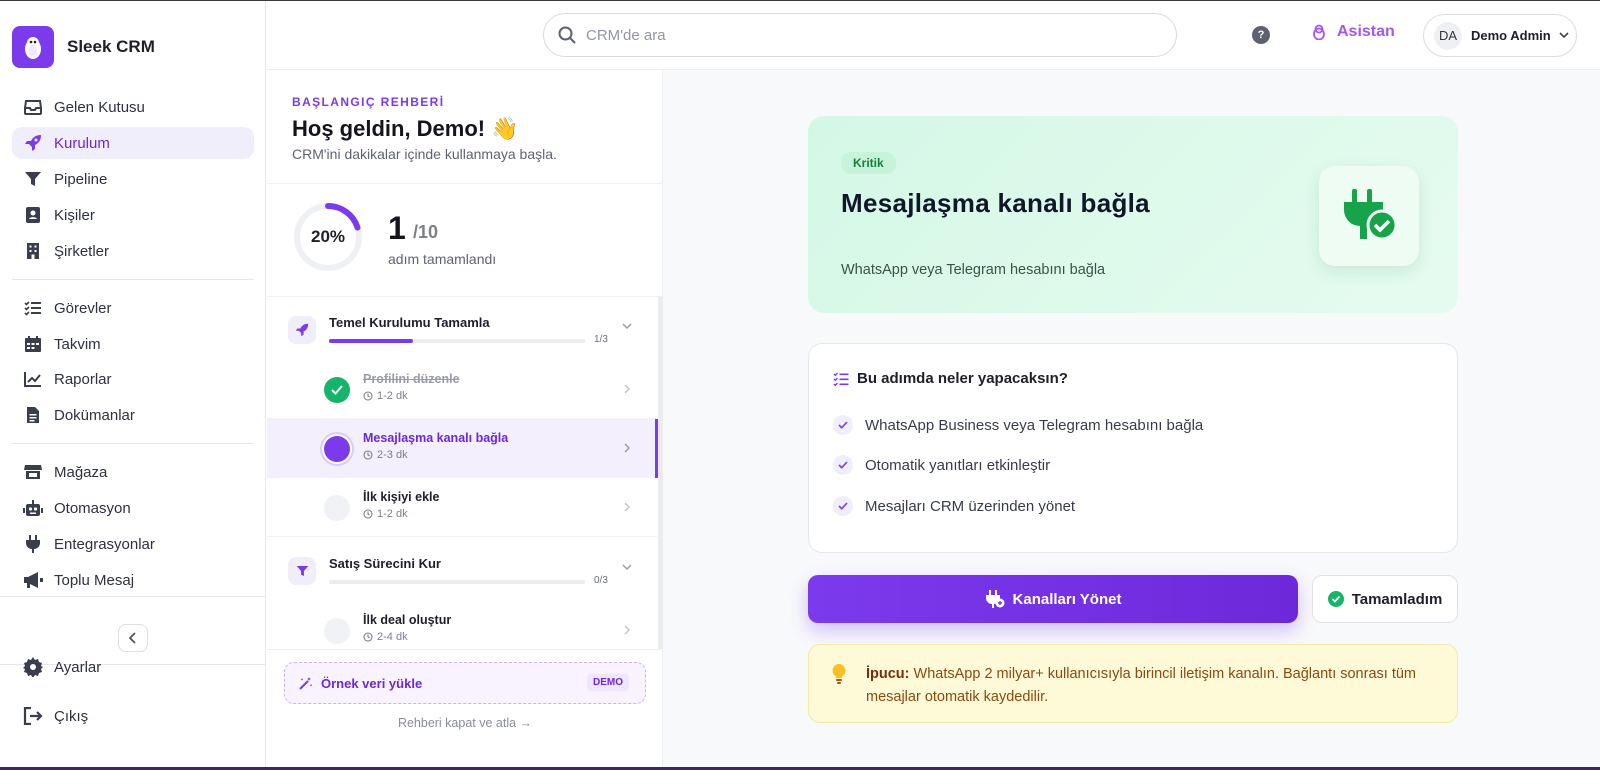 The image size is (1600, 770). I want to click on document-icon, so click(33, 415).